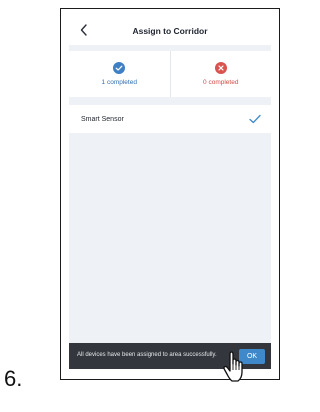  What do you see at coordinates (255, 119) in the screenshot?
I see `checkmark-icon` at bounding box center [255, 119].